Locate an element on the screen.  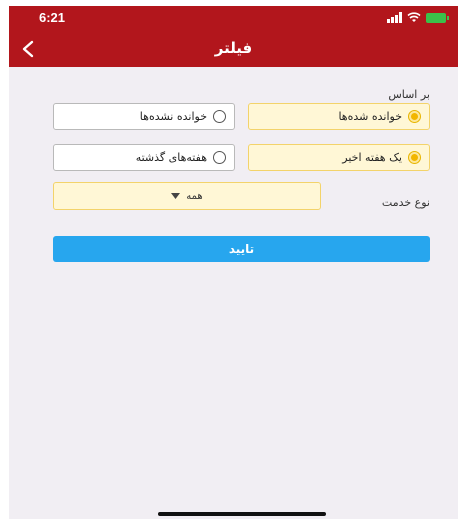
status-bar: 6:21 is located at coordinates (233, 18).